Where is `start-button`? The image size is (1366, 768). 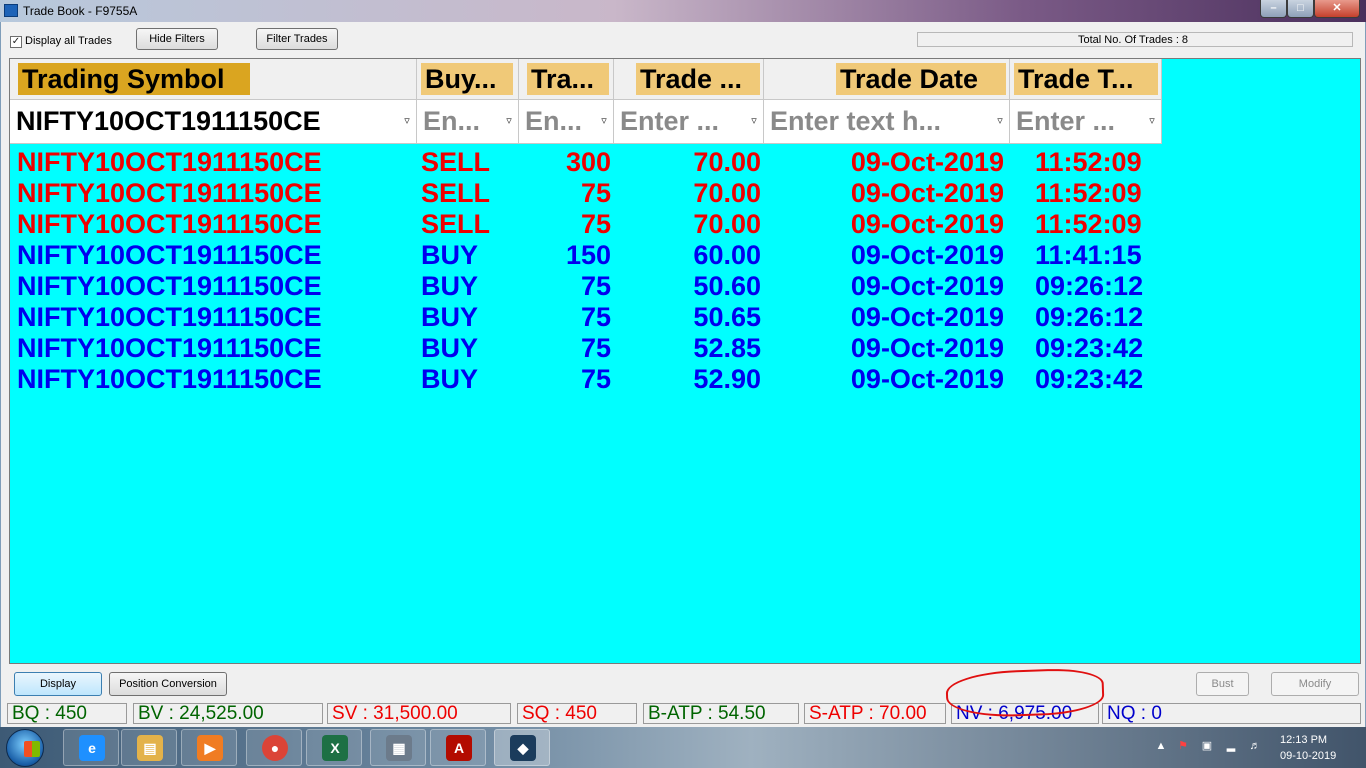 start-button is located at coordinates (25, 748).